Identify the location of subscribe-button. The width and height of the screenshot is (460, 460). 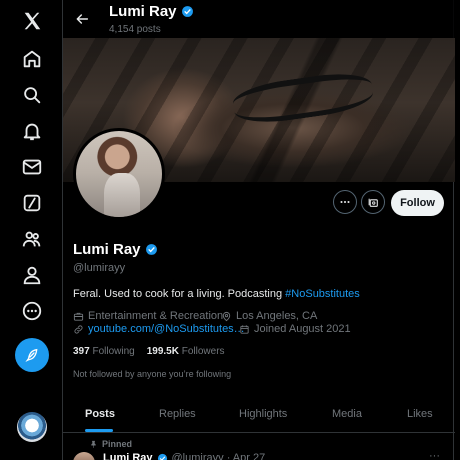
(373, 202).